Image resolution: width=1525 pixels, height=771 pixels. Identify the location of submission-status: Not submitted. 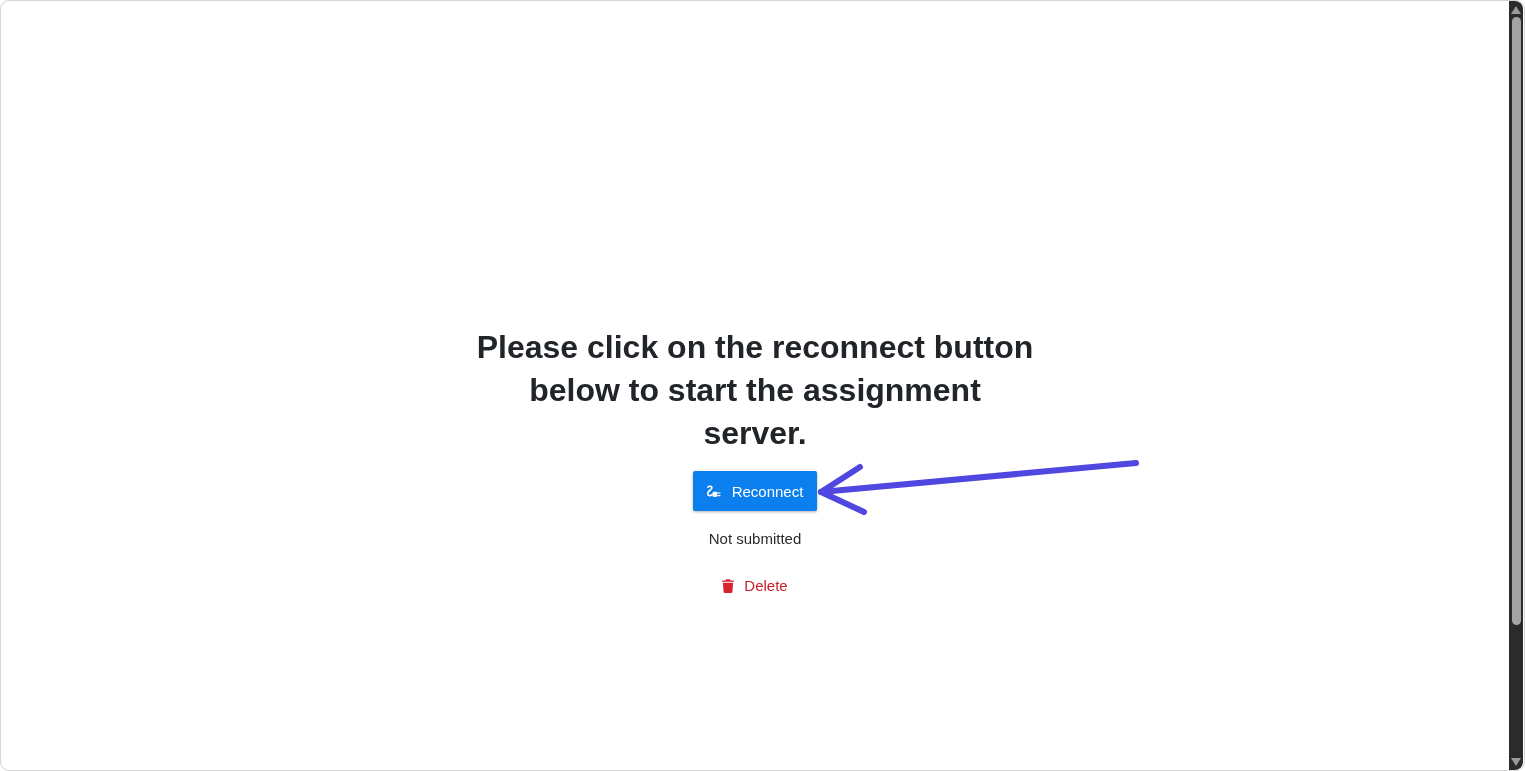
(755, 539).